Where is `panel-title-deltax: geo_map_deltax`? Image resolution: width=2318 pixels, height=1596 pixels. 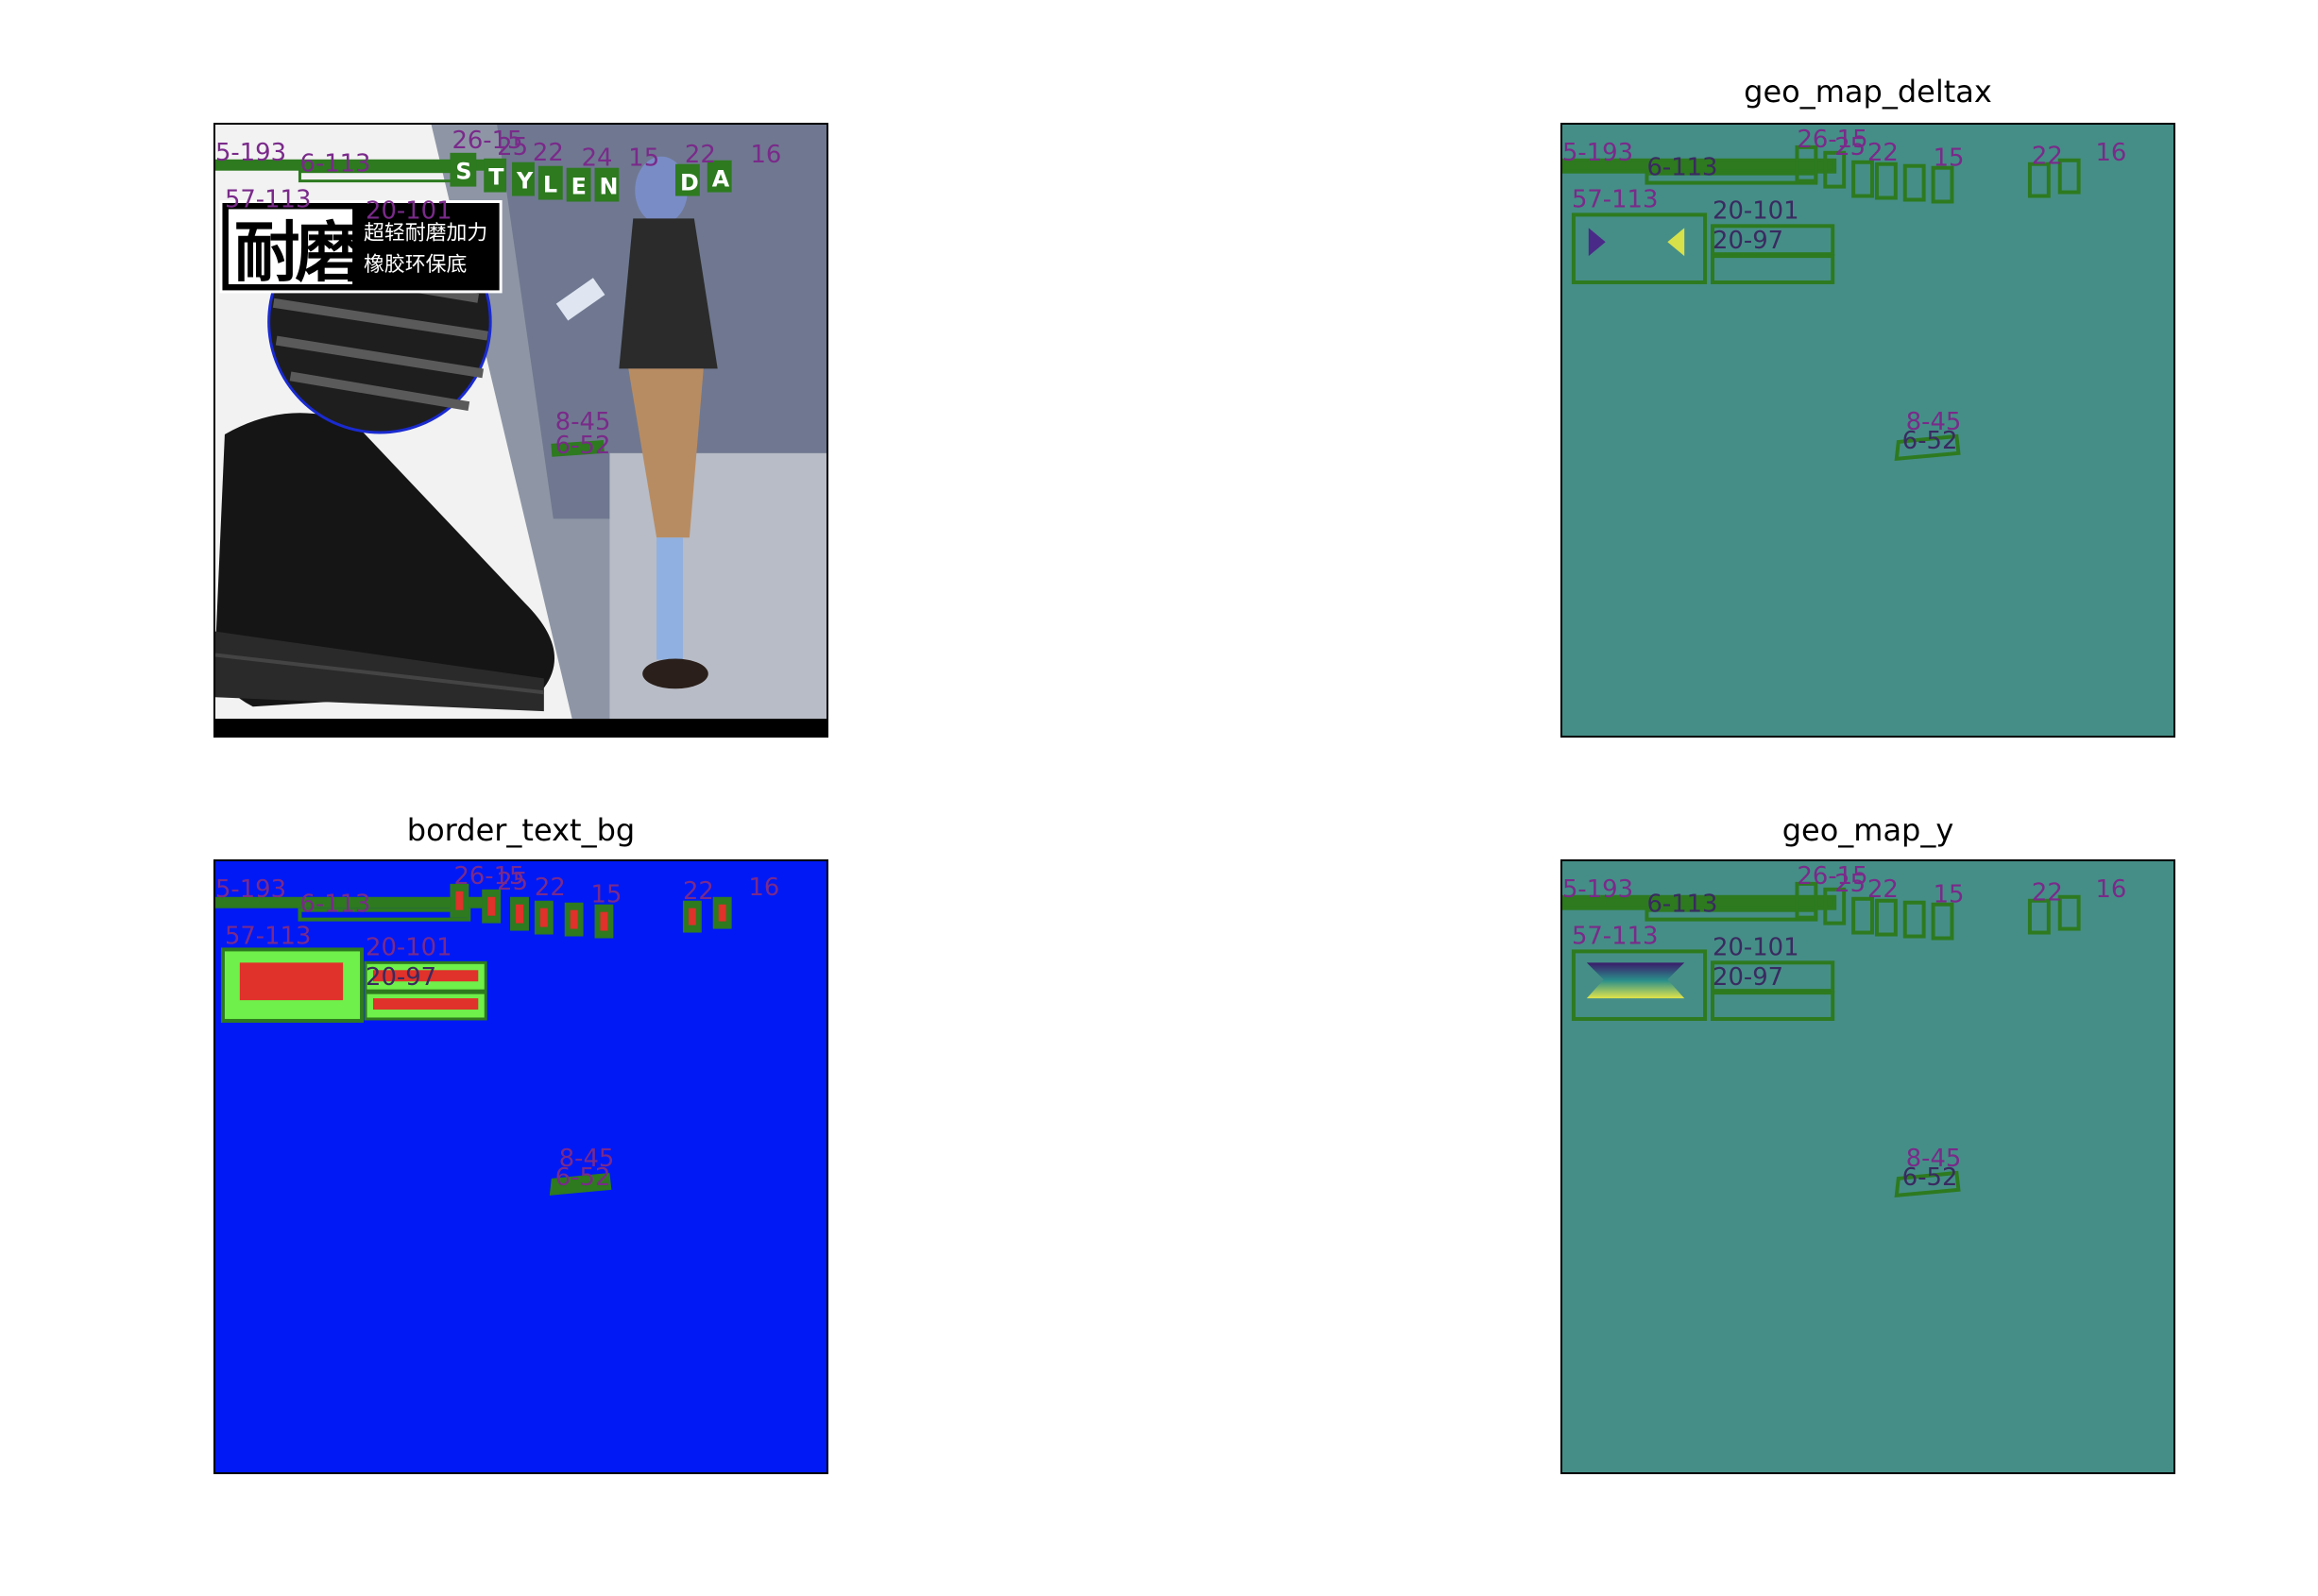 panel-title-deltax: geo_map_deltax is located at coordinates (1868, 92).